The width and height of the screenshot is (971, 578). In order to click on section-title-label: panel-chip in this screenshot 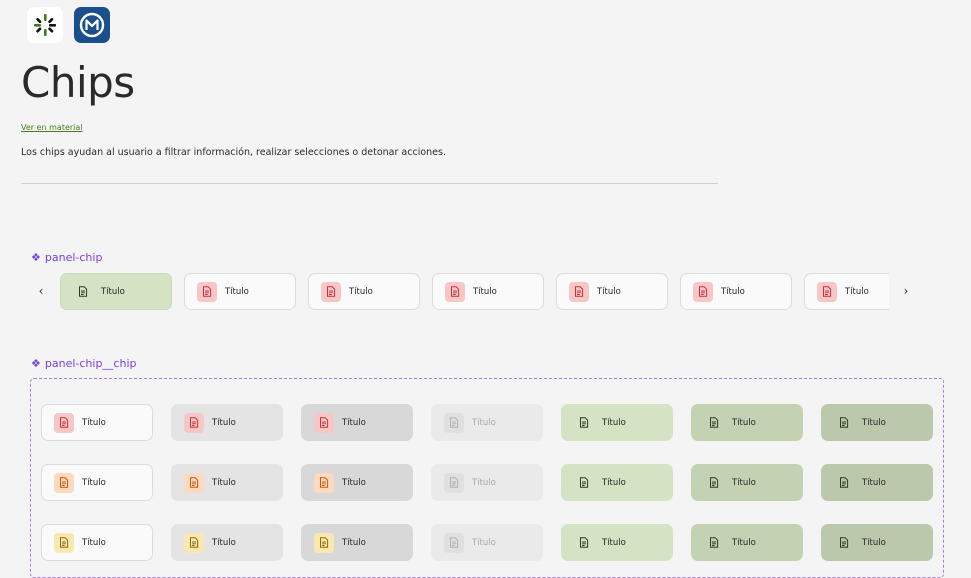, I will do `click(73, 257)`.